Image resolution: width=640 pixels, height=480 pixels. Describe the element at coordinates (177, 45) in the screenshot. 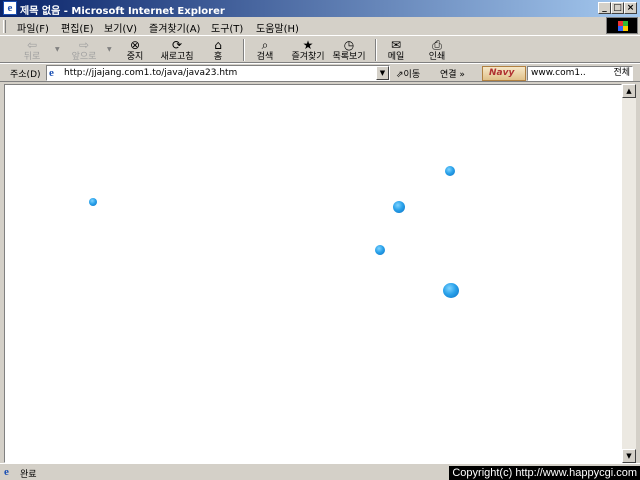

I see `refresh-icon: ⟳` at that location.